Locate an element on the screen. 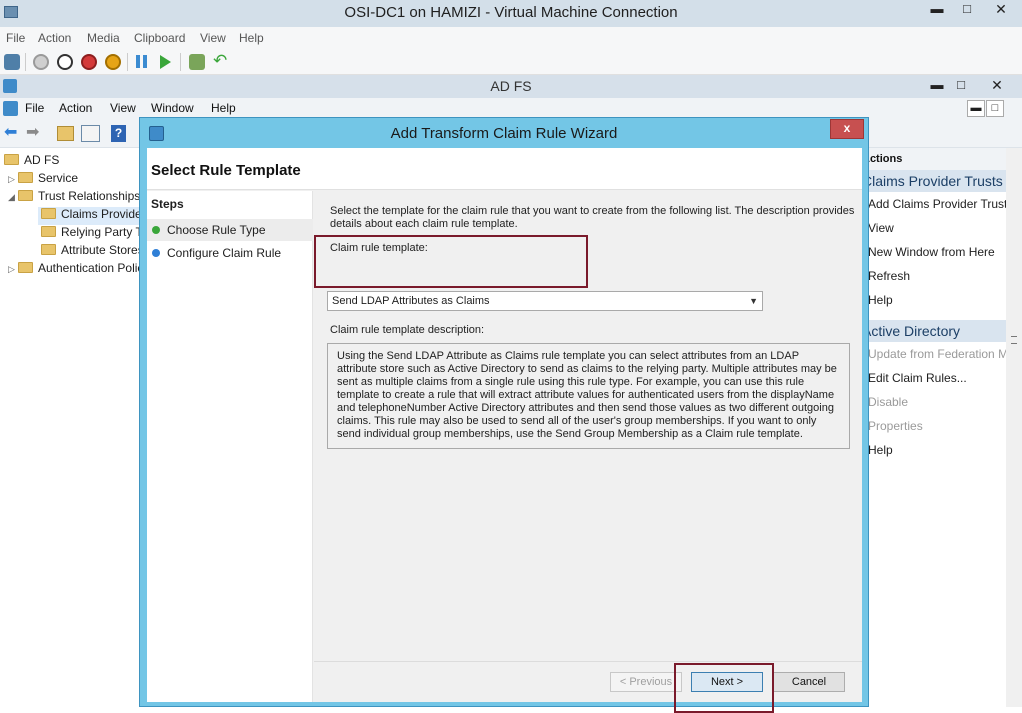  resume-icon is located at coordinates (165, 62).